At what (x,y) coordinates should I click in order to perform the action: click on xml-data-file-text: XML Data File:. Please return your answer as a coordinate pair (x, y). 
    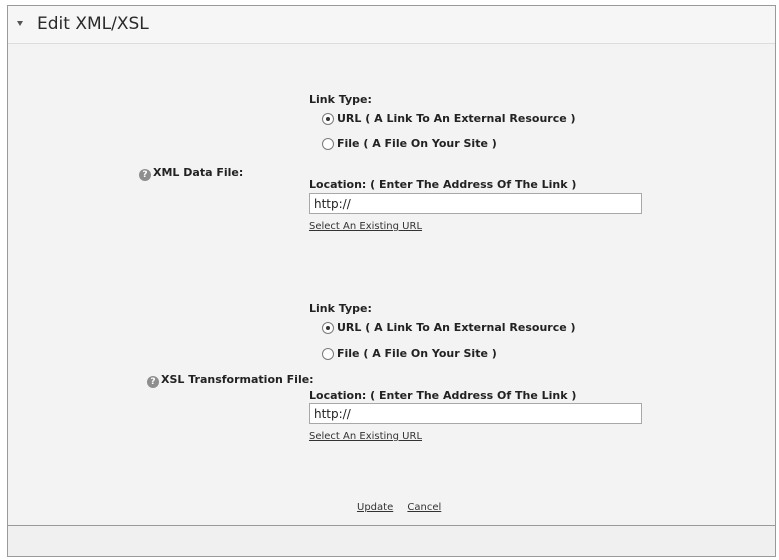
    Looking at the image, I should click on (198, 172).